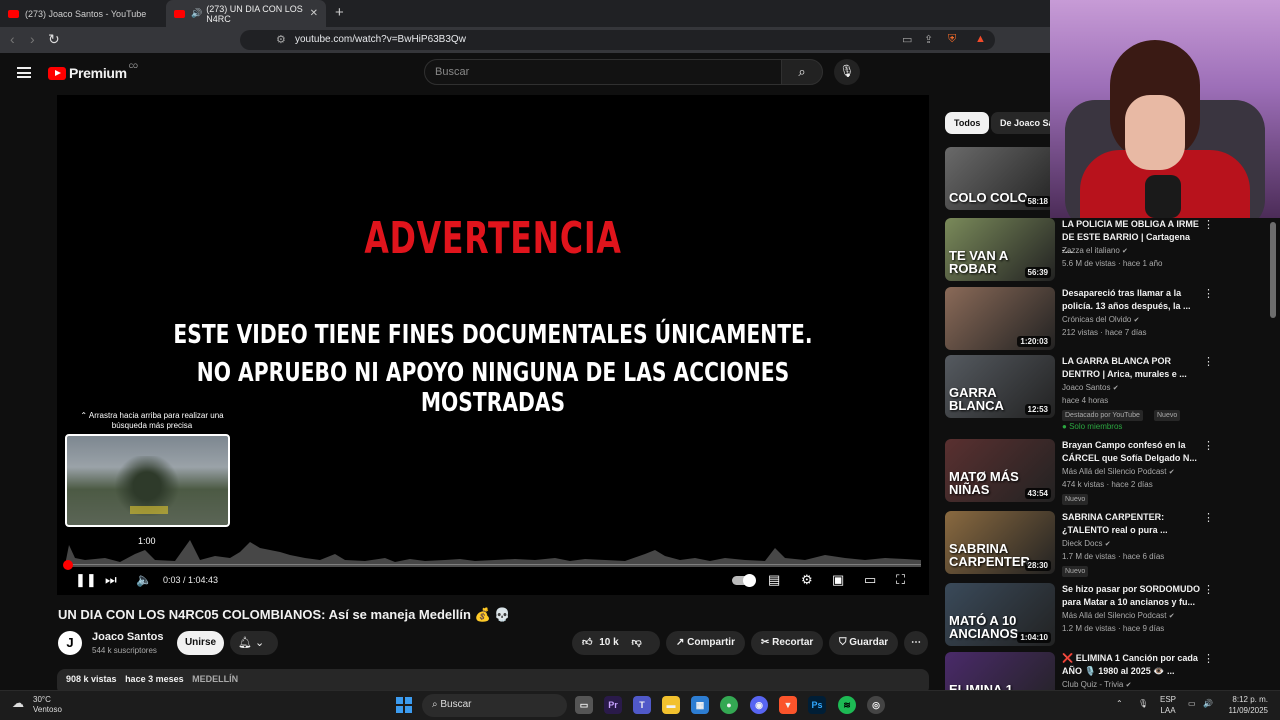  I want to click on language-indicator: ESP LAA, so click(1168, 705).